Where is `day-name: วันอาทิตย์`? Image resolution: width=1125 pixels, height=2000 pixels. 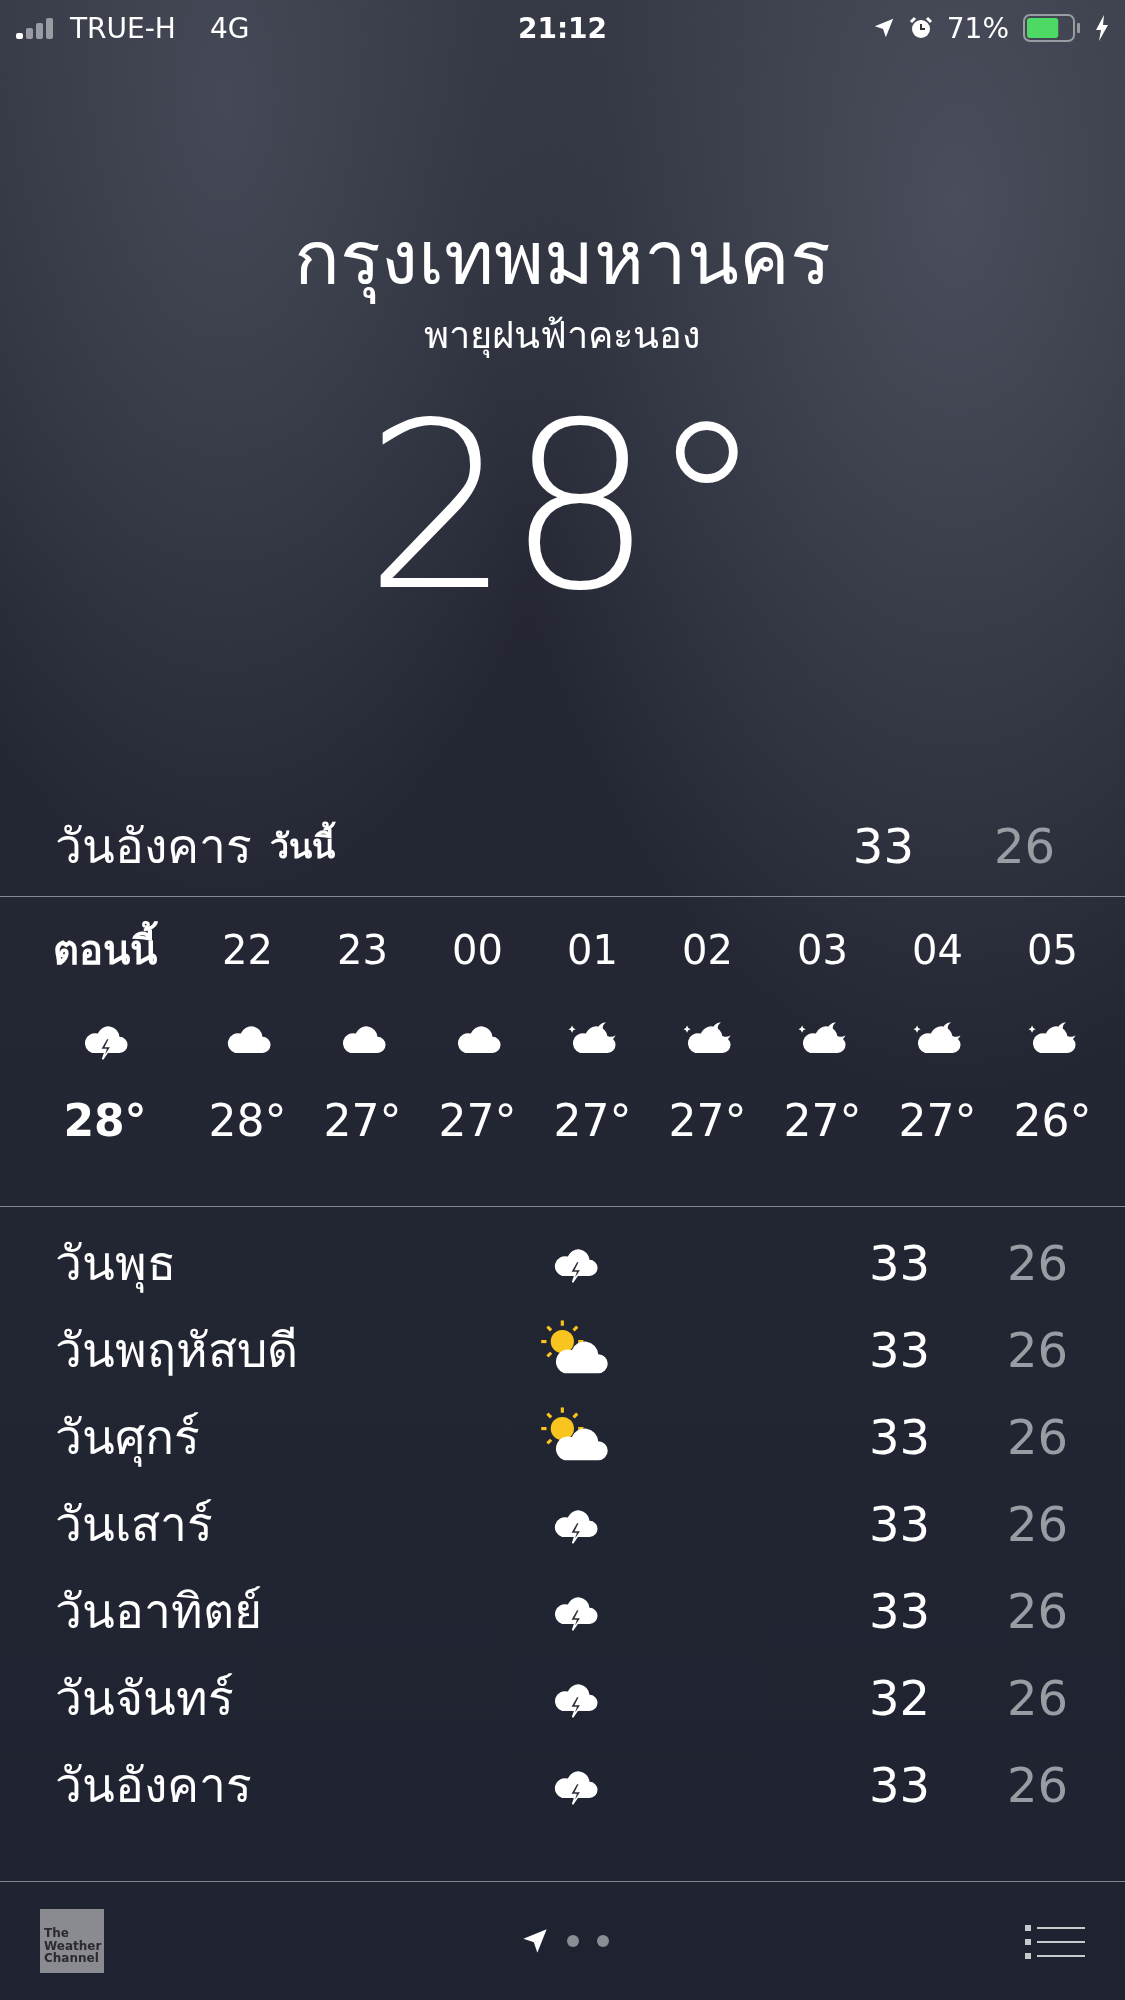
day-name: วันอาทิตย์ is located at coordinates (159, 1611).